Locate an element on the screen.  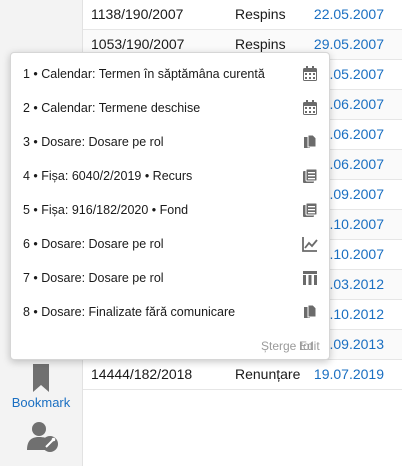
case-date: .09.2013 is located at coordinates (357, 344).